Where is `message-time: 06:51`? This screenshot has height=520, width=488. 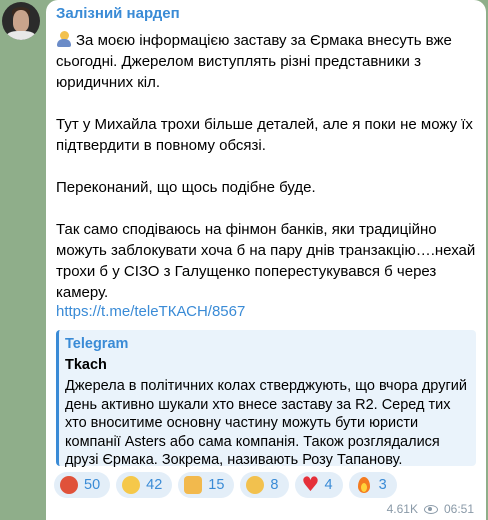
message-time: 06:51 is located at coordinates (458, 509).